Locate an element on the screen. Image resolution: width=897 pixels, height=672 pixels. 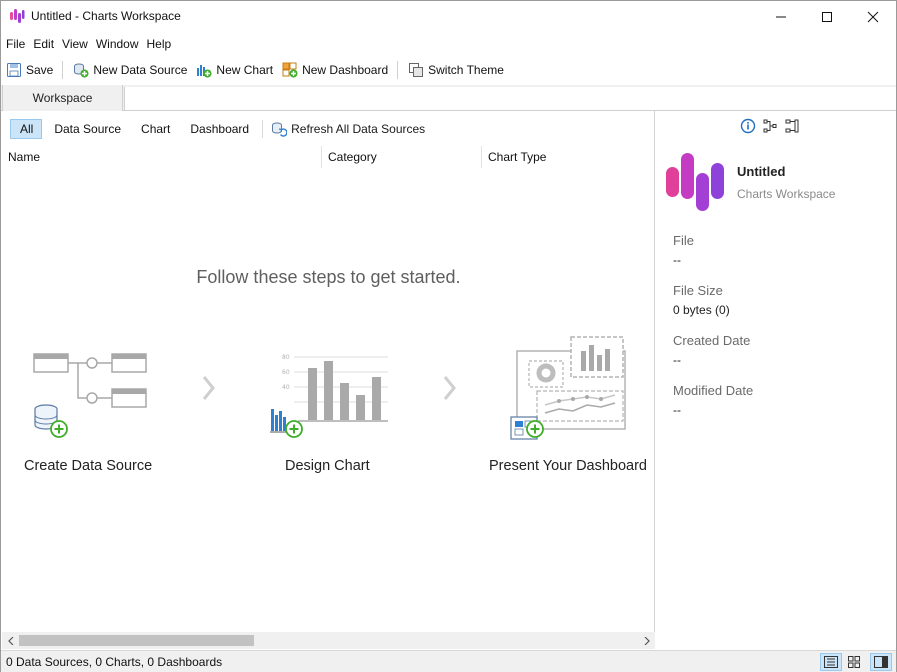
maximize-icon is located at coordinates (827, 16).